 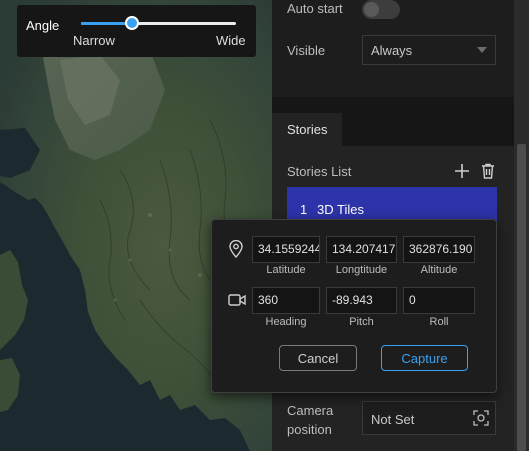 What do you see at coordinates (488, 171) in the screenshot?
I see `trash-icon` at bounding box center [488, 171].